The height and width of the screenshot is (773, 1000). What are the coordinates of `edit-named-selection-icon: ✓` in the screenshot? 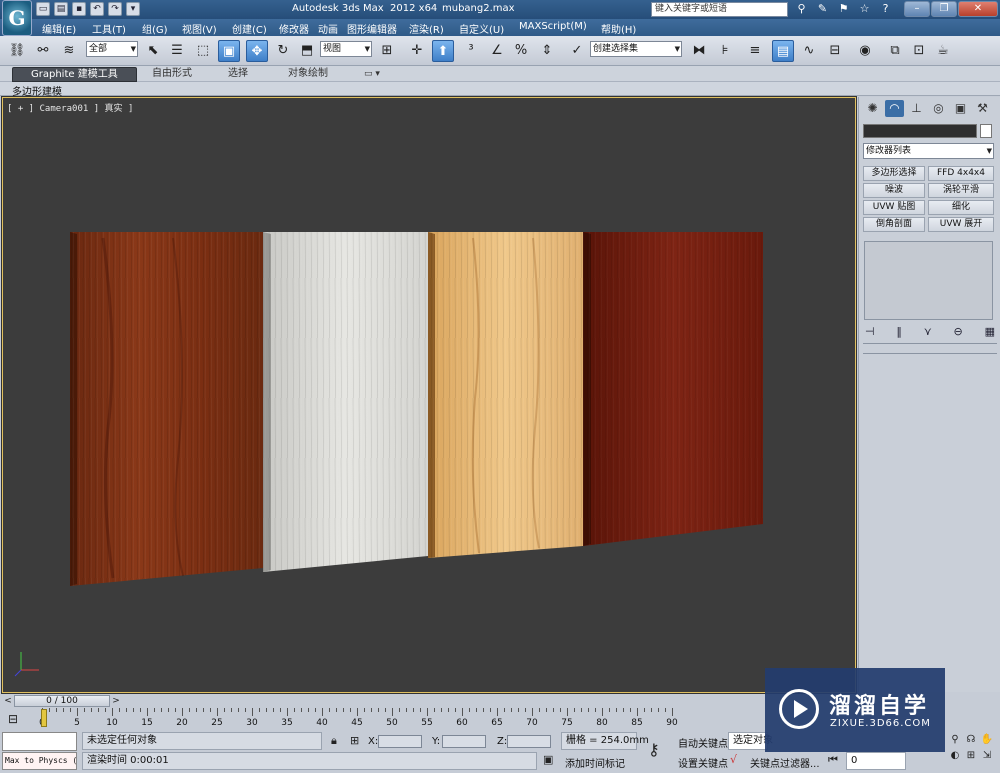 It's located at (577, 51).